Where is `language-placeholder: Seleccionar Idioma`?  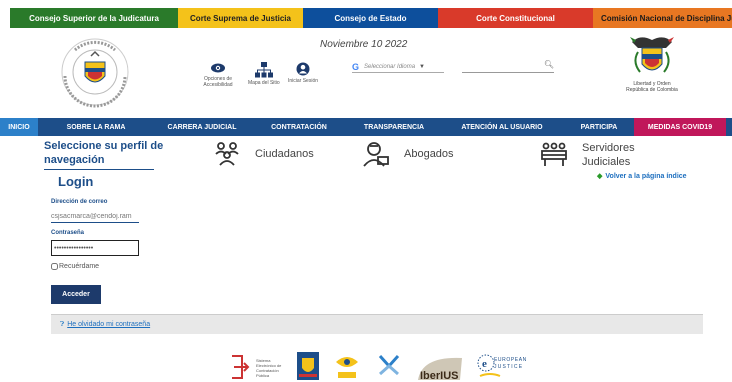
language-placeholder: Seleccionar Idioma is located at coordinates (390, 66).